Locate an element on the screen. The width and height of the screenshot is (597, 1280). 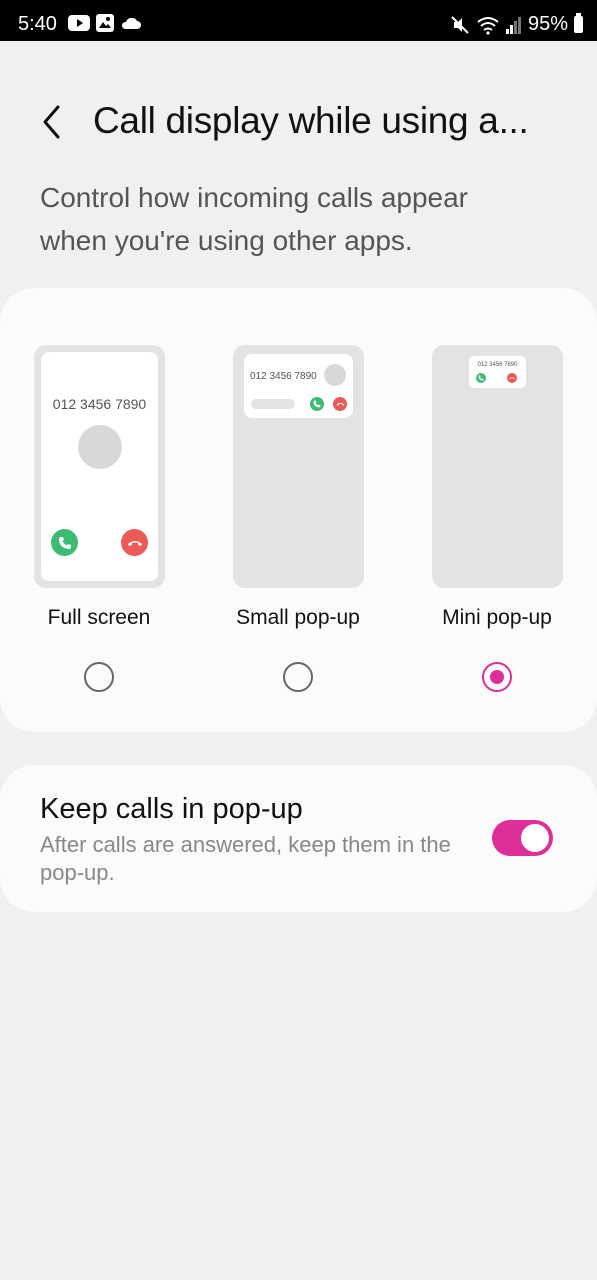
status-bar: 5:40 95% is located at coordinates (298, 20).